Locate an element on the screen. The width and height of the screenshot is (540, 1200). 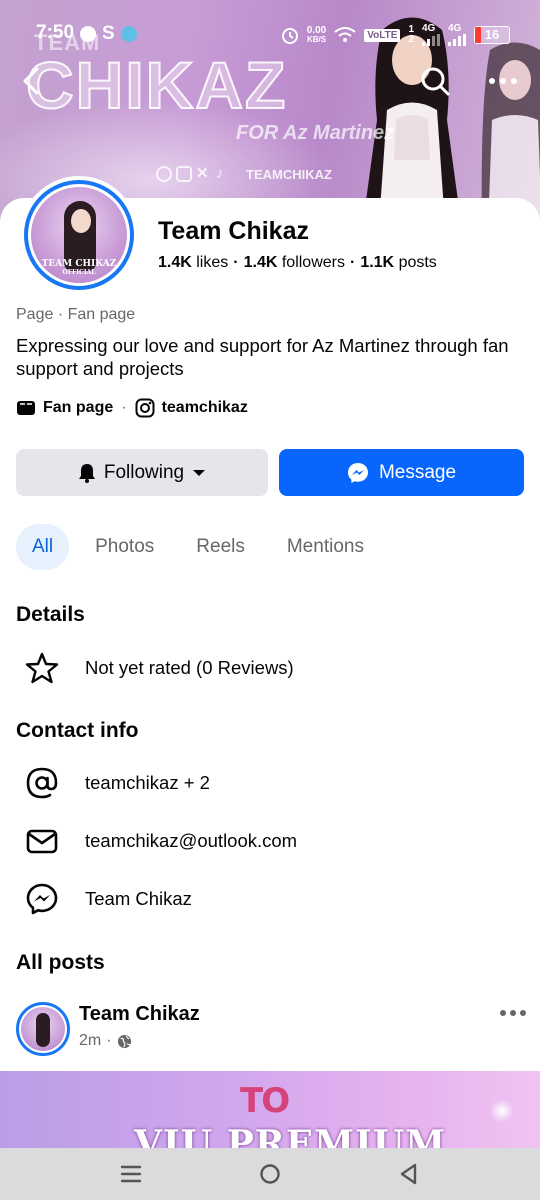
likes-label: likes is located at coordinates (212, 262).